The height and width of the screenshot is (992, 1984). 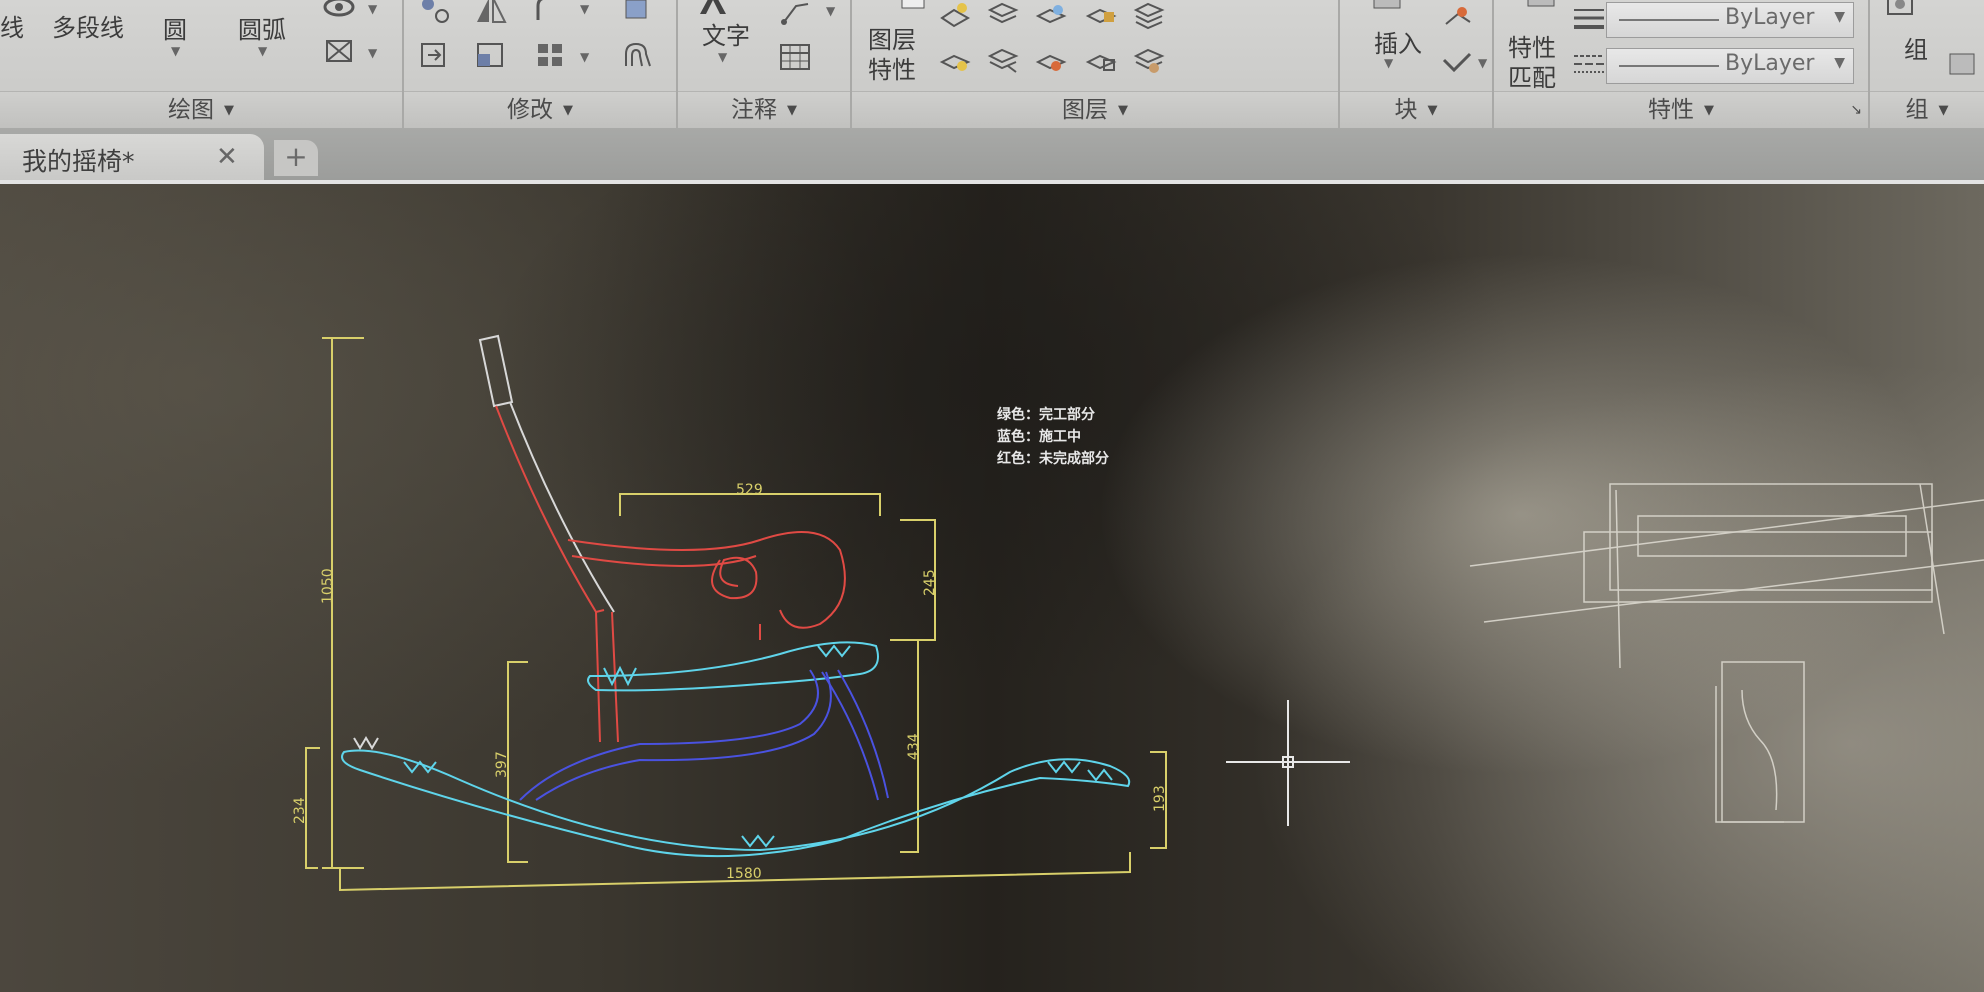 I want to click on dim-seat-width: 529, so click(x=749, y=490).